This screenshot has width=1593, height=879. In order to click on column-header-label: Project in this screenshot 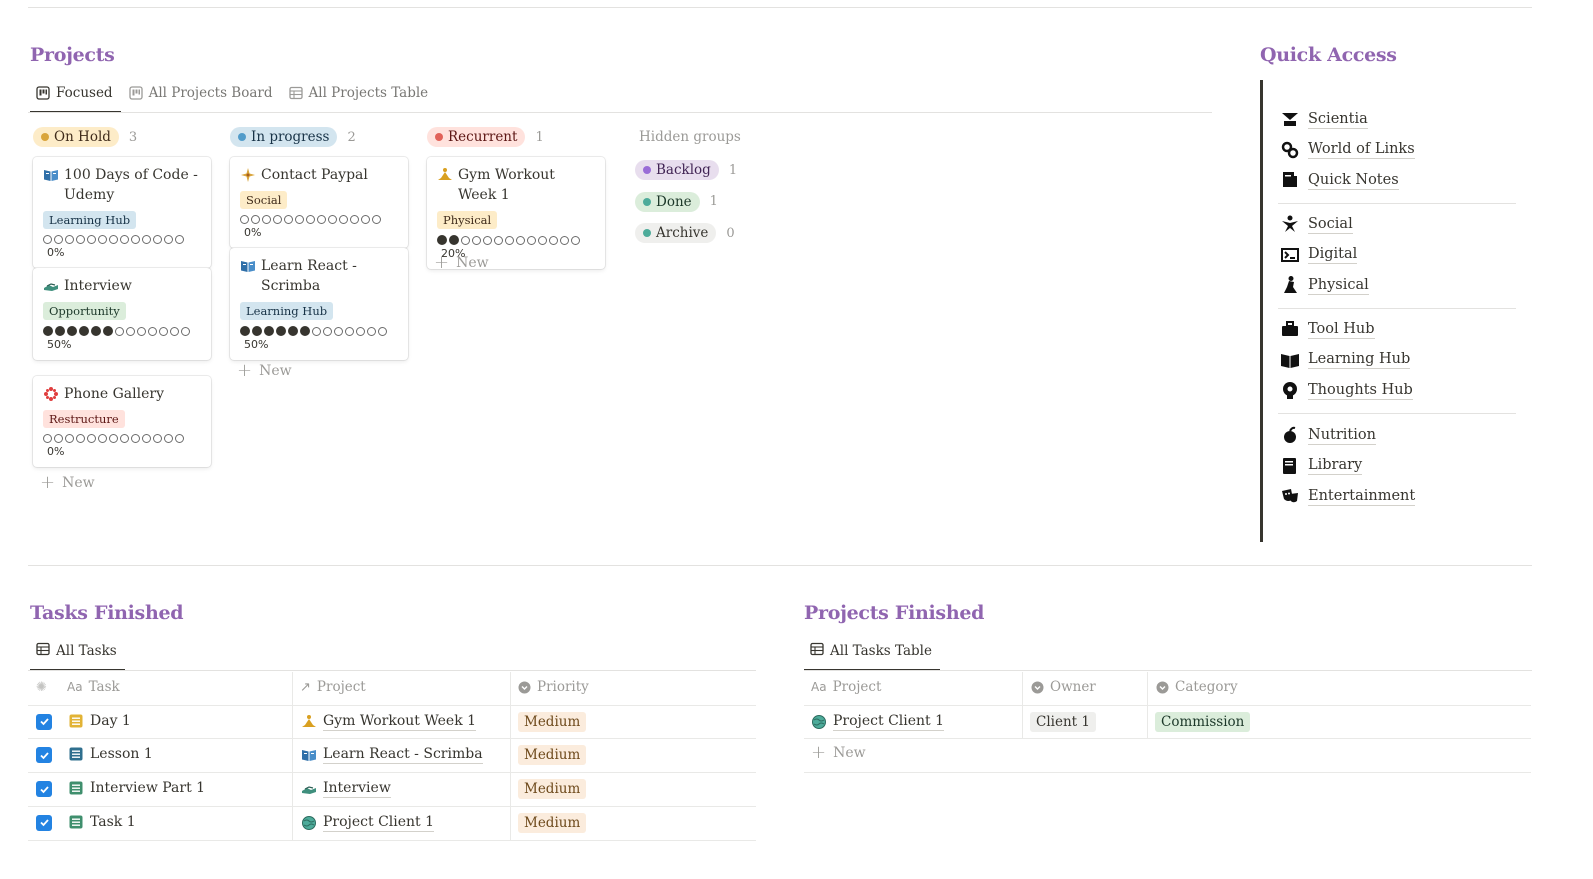, I will do `click(341, 687)`.